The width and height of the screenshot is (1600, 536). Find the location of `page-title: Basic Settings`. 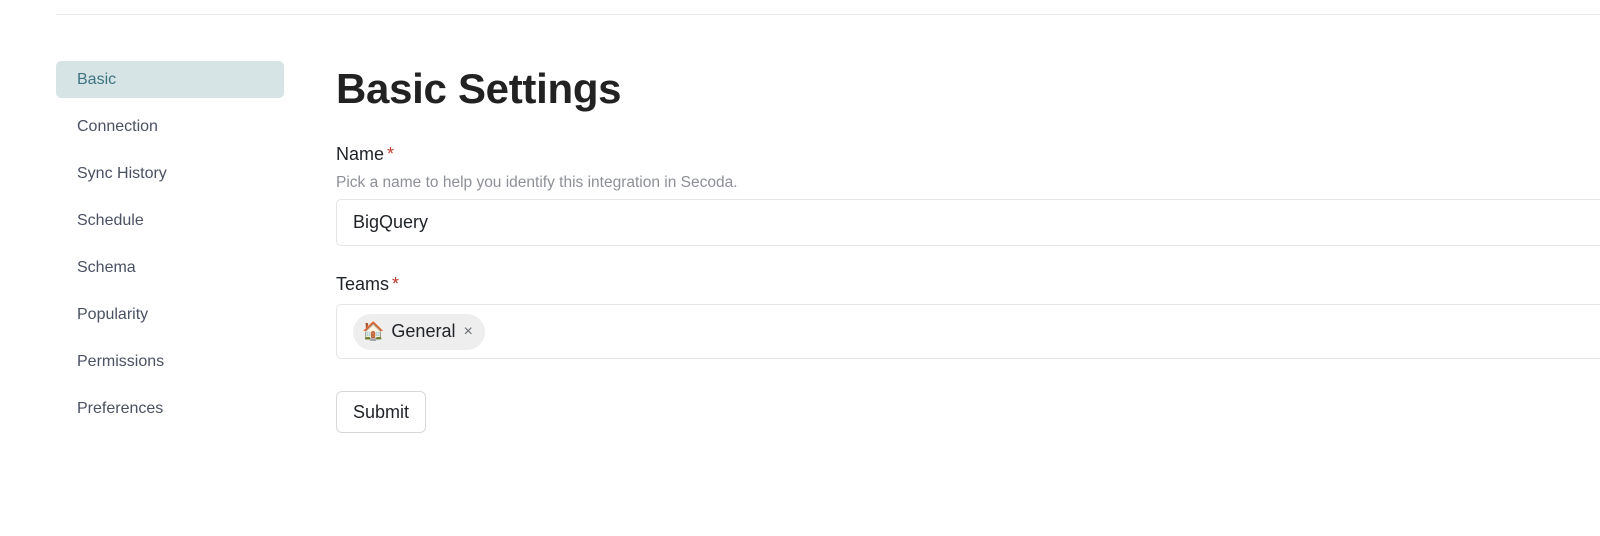

page-title: Basic Settings is located at coordinates (479, 88).